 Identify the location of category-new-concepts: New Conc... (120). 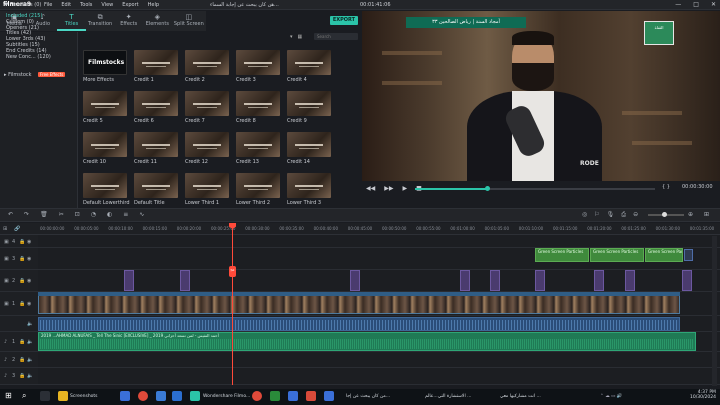
(28, 57).